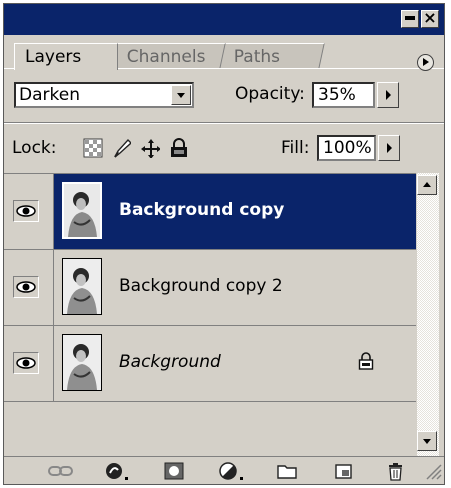  What do you see at coordinates (233, 472) in the screenshot?
I see `adjustment-layer-icon` at bounding box center [233, 472].